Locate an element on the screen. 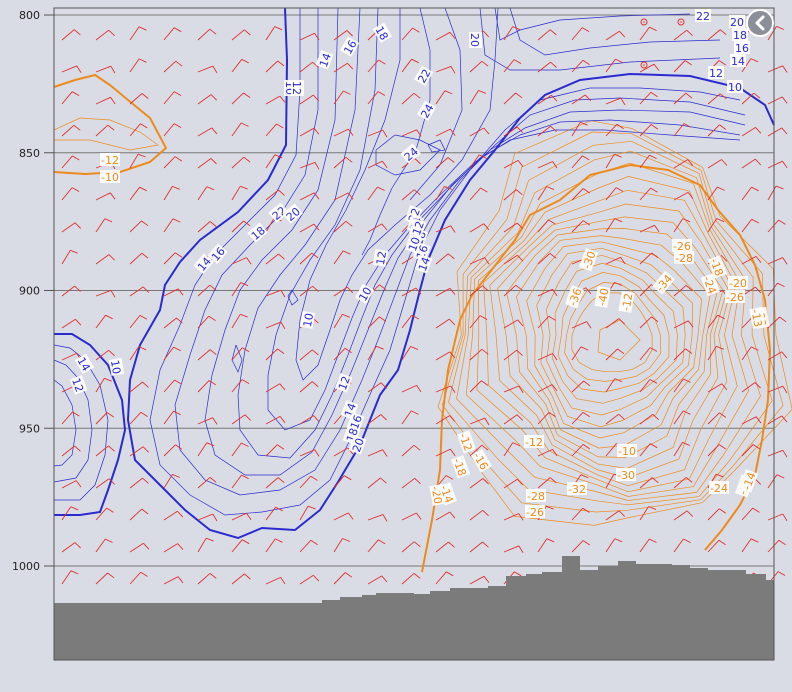 This screenshot has width=792, height=692. contour-label-text: 14 is located at coordinates (738, 61).